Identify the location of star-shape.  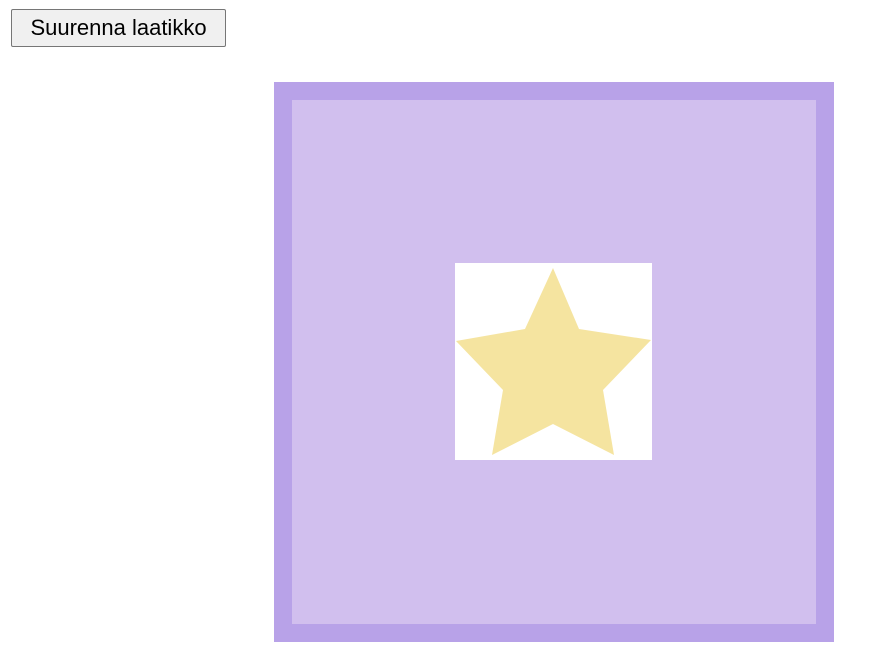
(553, 361).